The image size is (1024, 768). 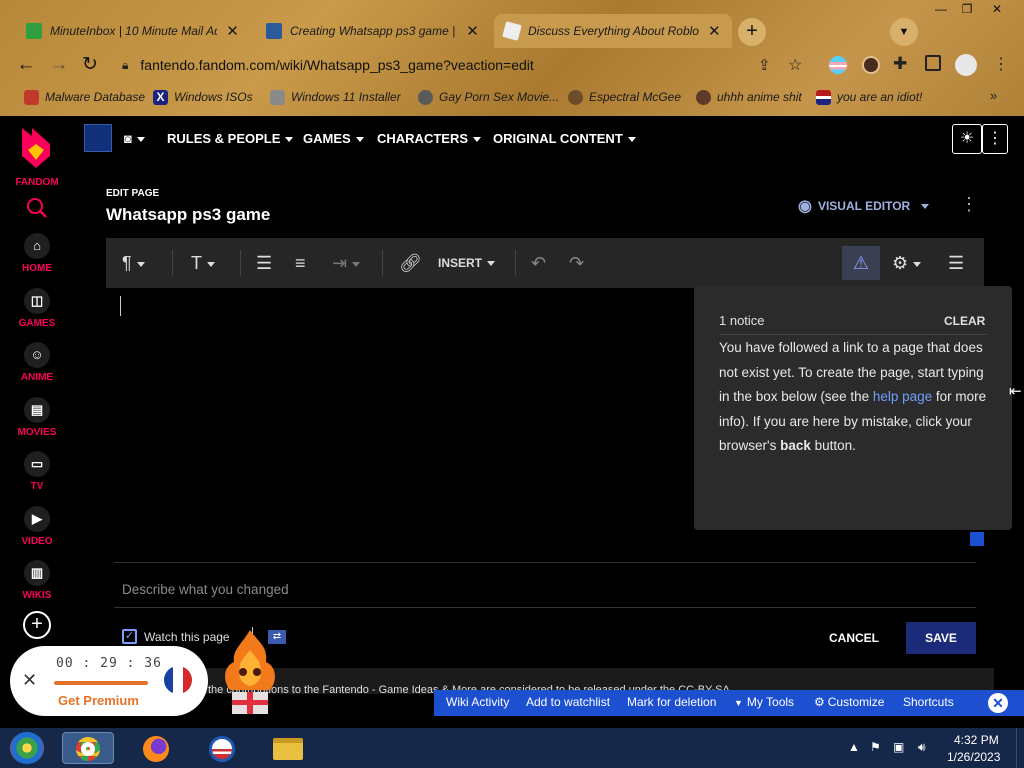 What do you see at coordinates (838, 65) in the screenshot?
I see `extension-flag-icon` at bounding box center [838, 65].